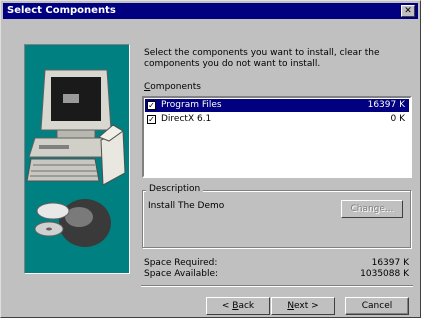 This screenshot has height=318, width=421. What do you see at coordinates (277, 119) in the screenshot?
I see `list-item: ✓ DirectX 6.1 0 K` at bounding box center [277, 119].